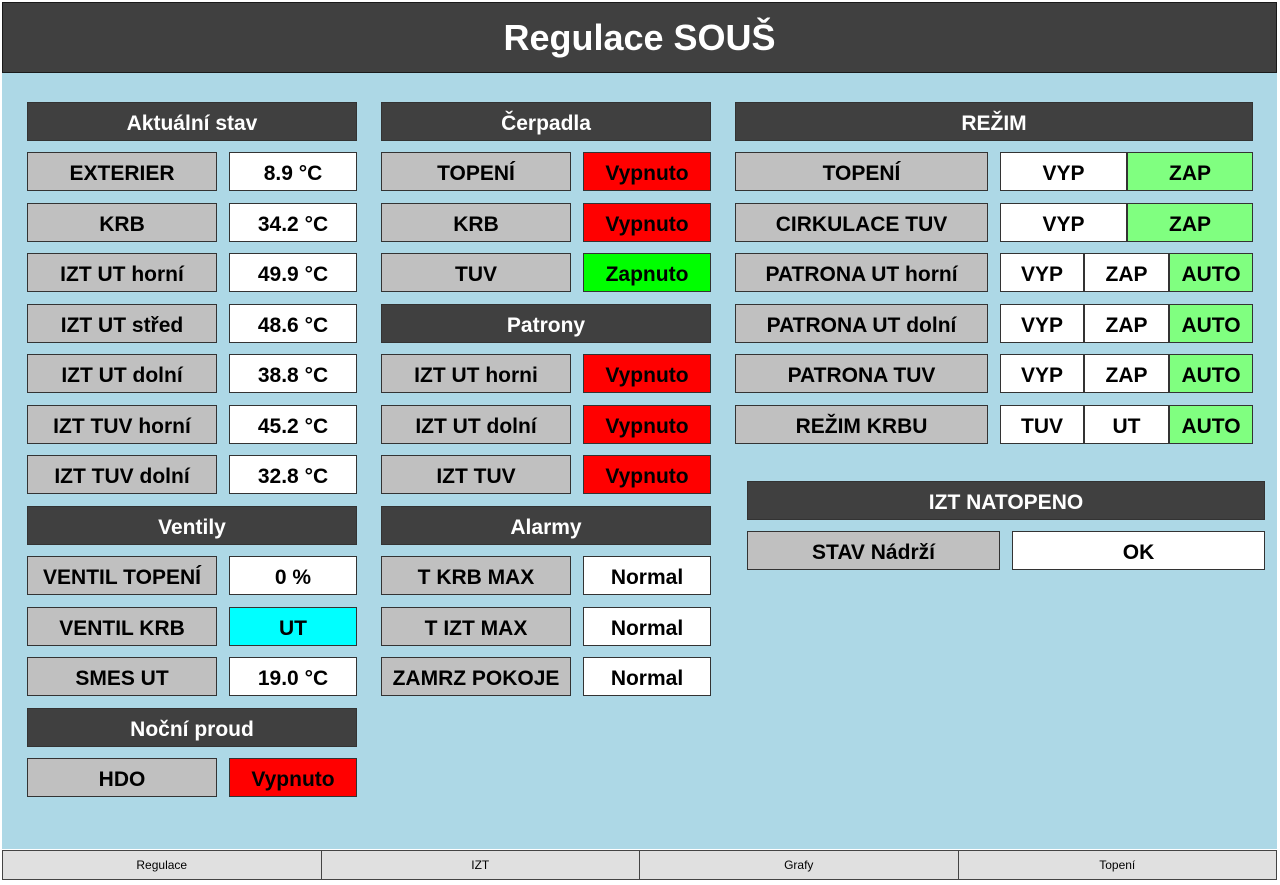 The width and height of the screenshot is (1280, 885). Describe the element at coordinates (1211, 424) in the screenshot. I see `rezim-krbu-auto-button: AUTO` at that location.